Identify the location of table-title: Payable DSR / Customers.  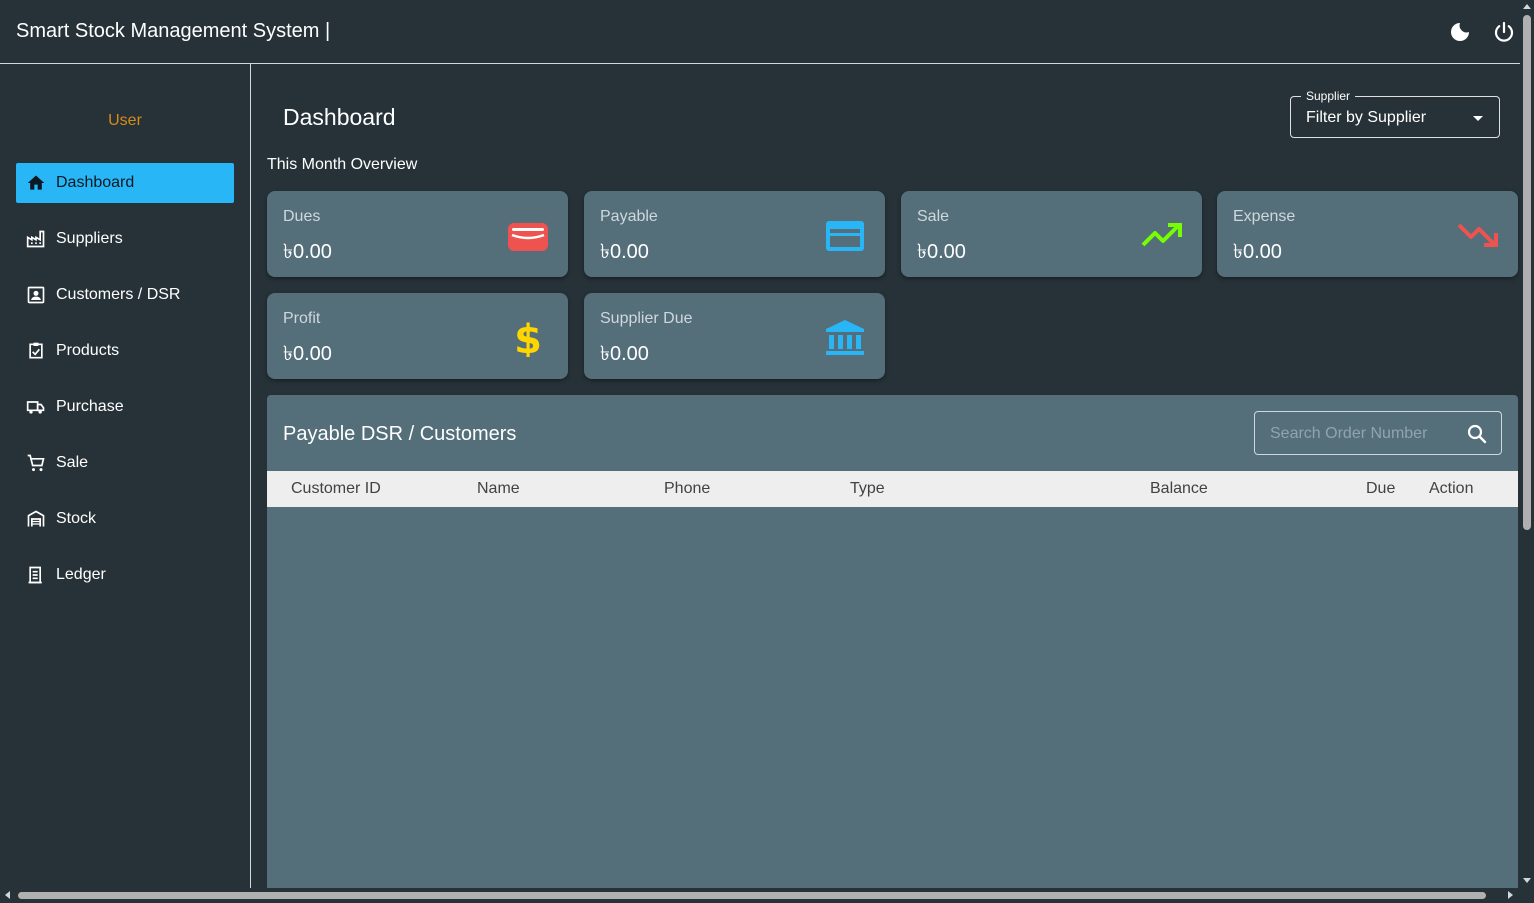
(400, 434).